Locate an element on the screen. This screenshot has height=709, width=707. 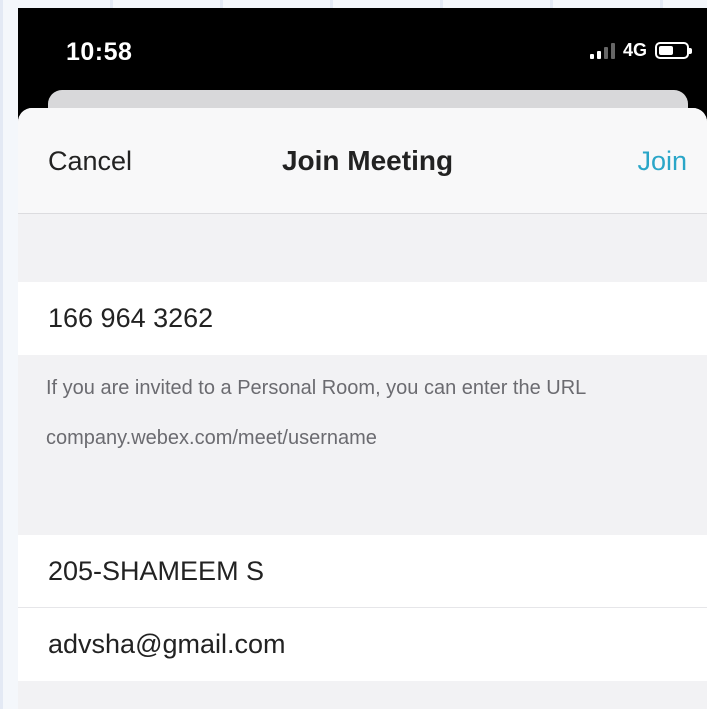
hint-url-example: company.webex.com/meet/username is located at coordinates (211, 438).